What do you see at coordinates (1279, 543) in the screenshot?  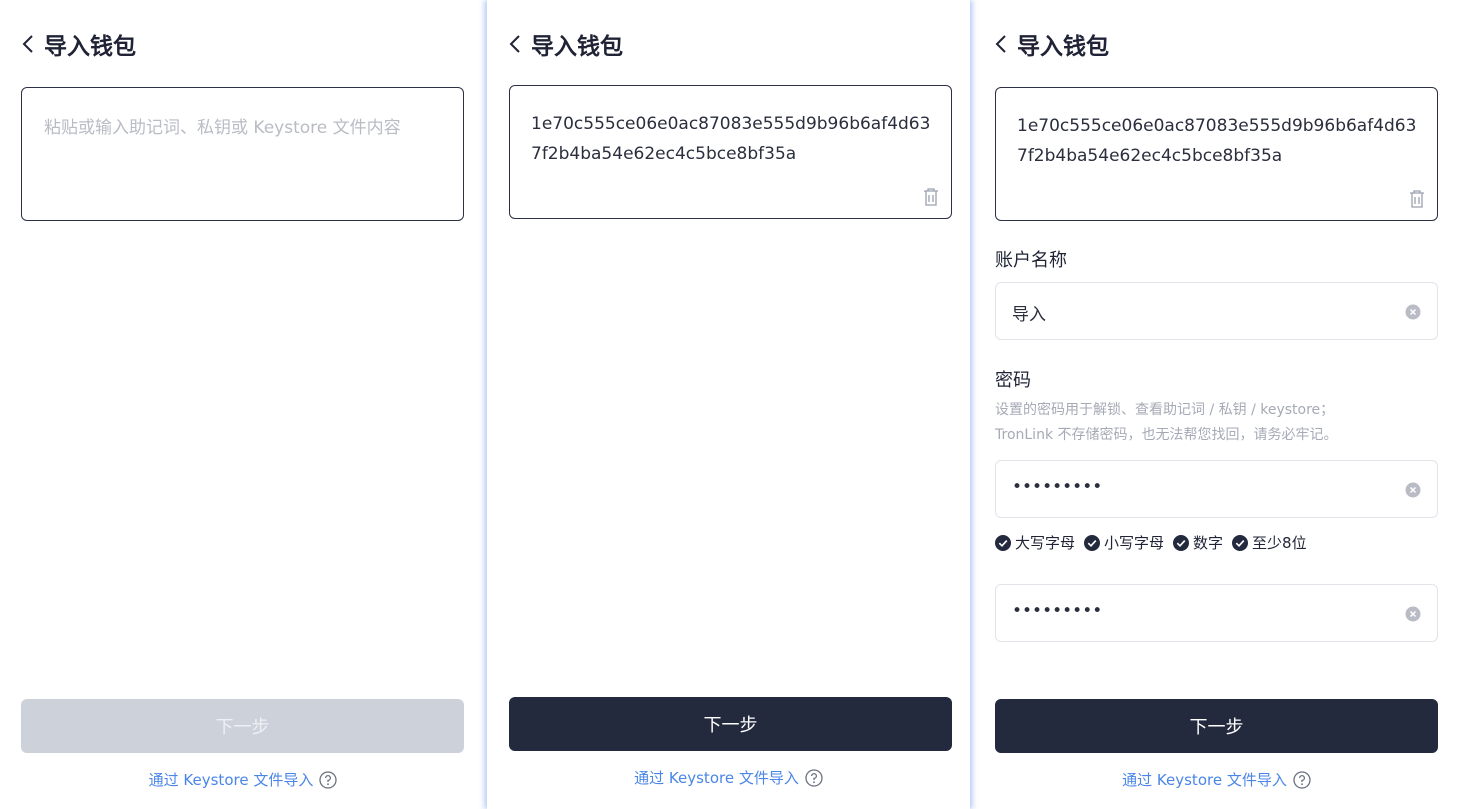 I see `requirement-label: 至少8位` at bounding box center [1279, 543].